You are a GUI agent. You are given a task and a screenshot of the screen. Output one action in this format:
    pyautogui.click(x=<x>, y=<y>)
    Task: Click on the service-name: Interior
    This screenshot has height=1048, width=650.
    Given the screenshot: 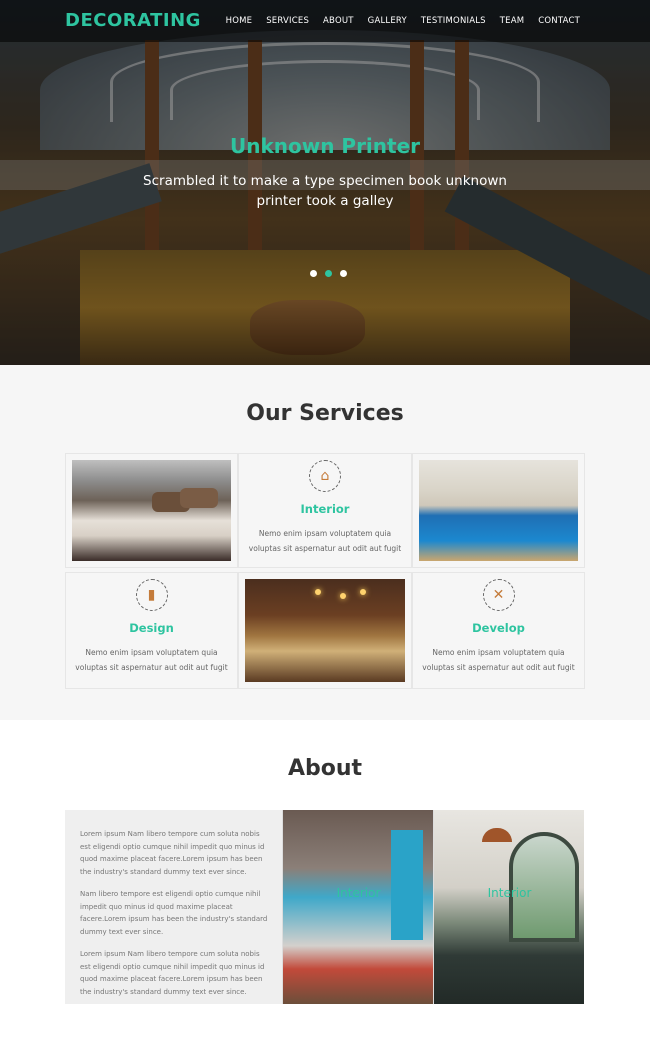 What is the action you would take?
    pyautogui.click(x=325, y=509)
    